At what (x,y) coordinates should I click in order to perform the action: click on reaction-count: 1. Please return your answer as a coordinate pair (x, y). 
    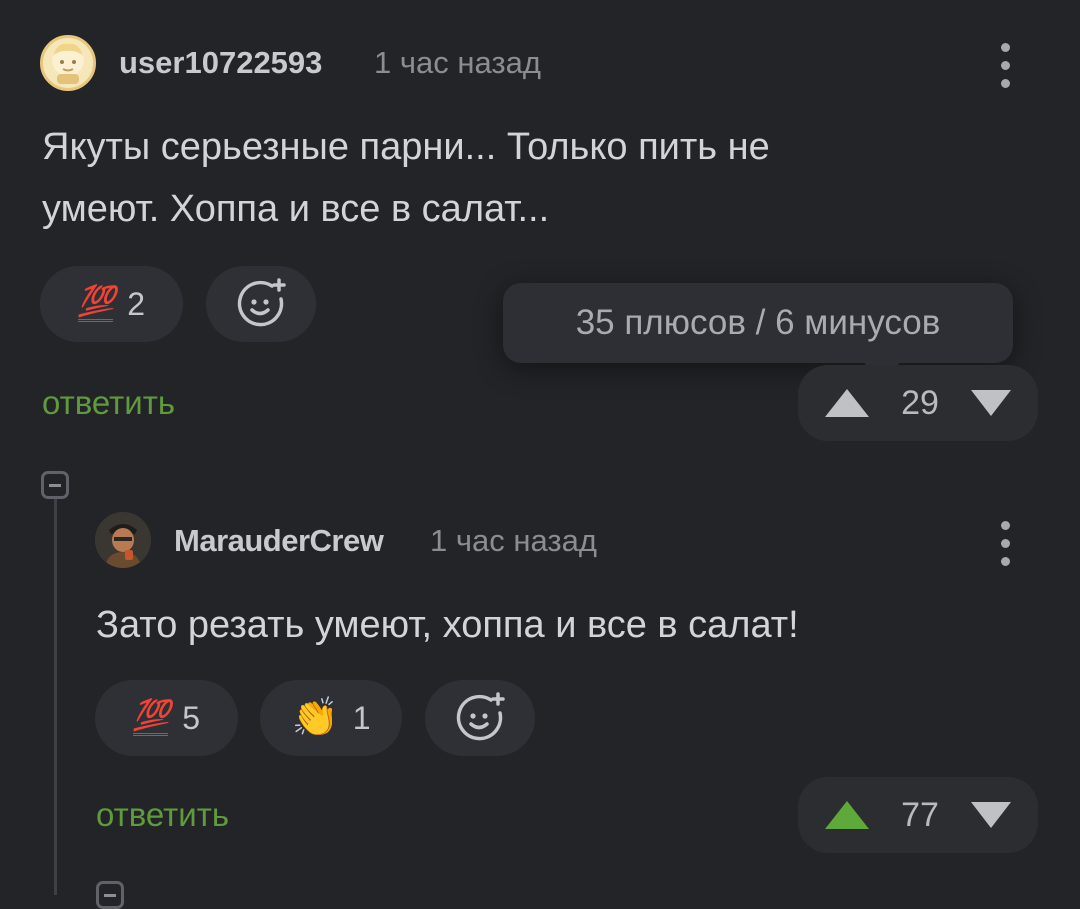
    Looking at the image, I should click on (361, 717).